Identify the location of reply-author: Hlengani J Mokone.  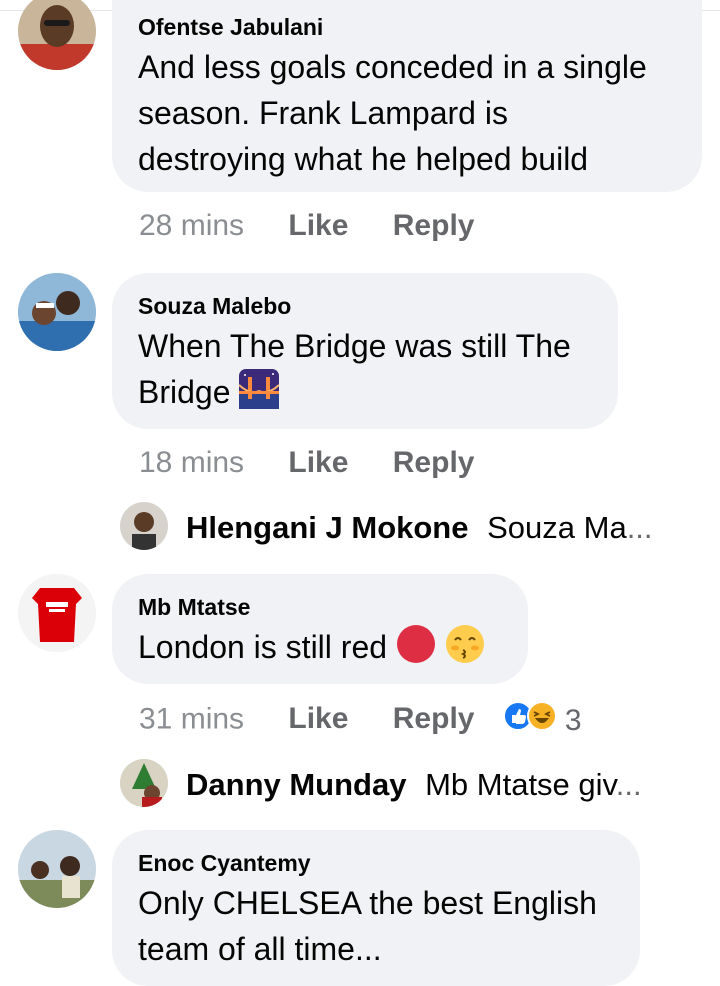
(327, 527).